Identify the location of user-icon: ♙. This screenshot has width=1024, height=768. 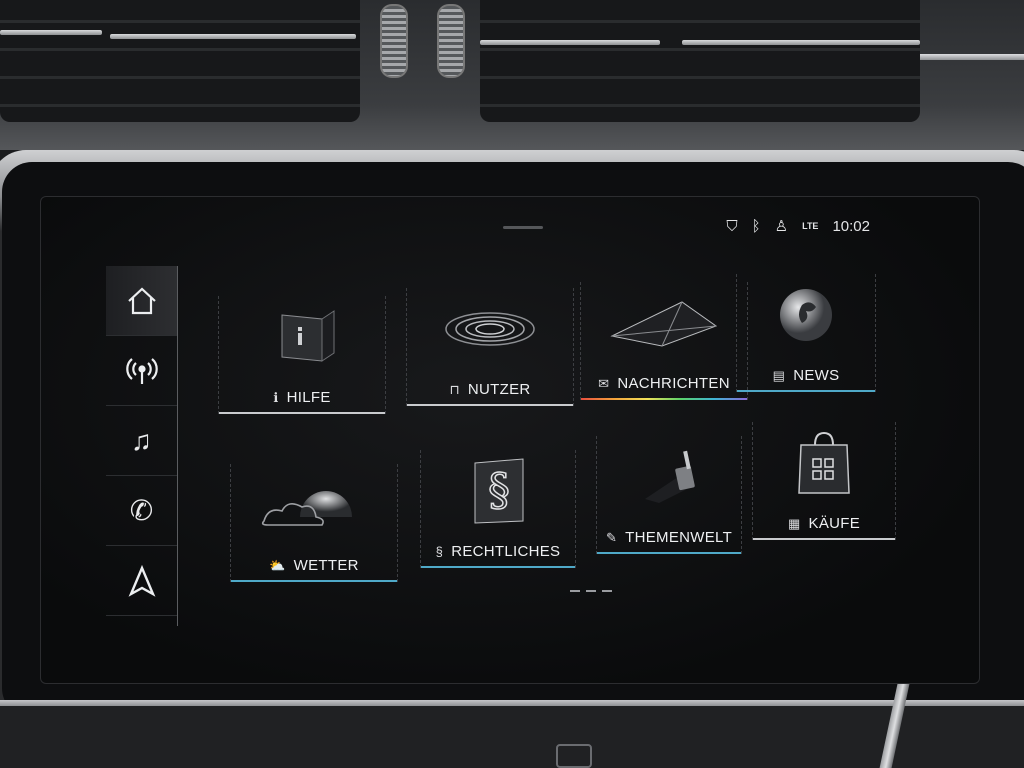
(781, 226).